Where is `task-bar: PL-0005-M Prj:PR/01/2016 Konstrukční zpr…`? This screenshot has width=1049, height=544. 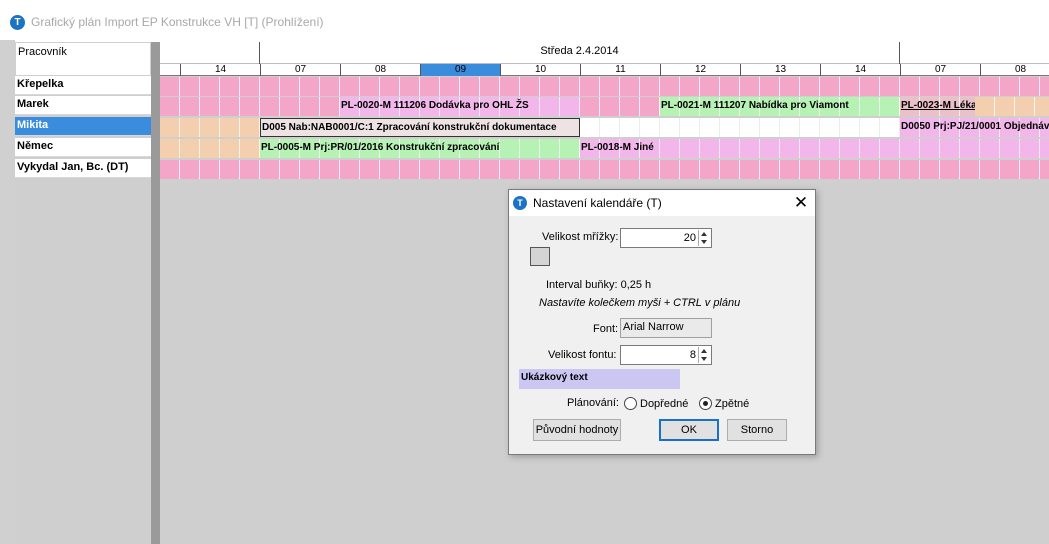
task-bar: PL-0005-M Prj:PR/01/2016 Konstrukční zpr… is located at coordinates (420, 148).